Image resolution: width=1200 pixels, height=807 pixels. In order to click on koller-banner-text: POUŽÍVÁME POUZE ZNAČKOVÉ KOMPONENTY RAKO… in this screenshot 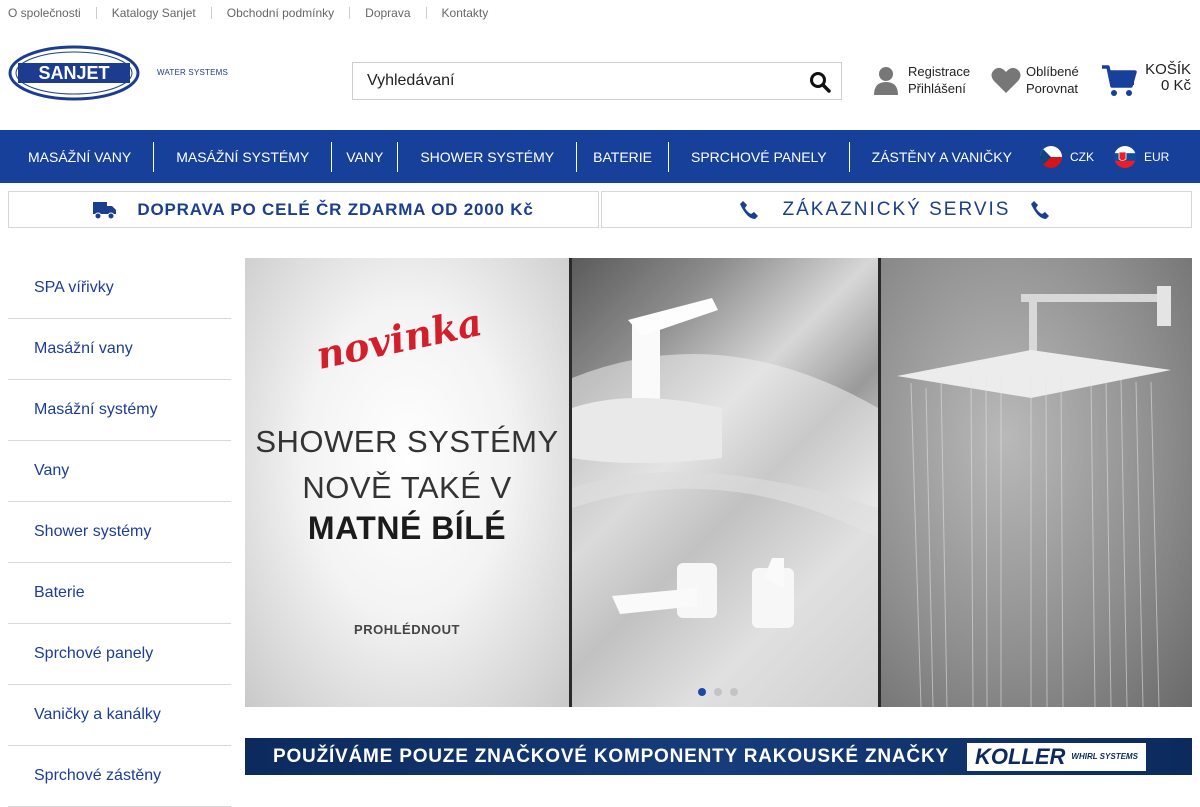, I will do `click(611, 756)`.